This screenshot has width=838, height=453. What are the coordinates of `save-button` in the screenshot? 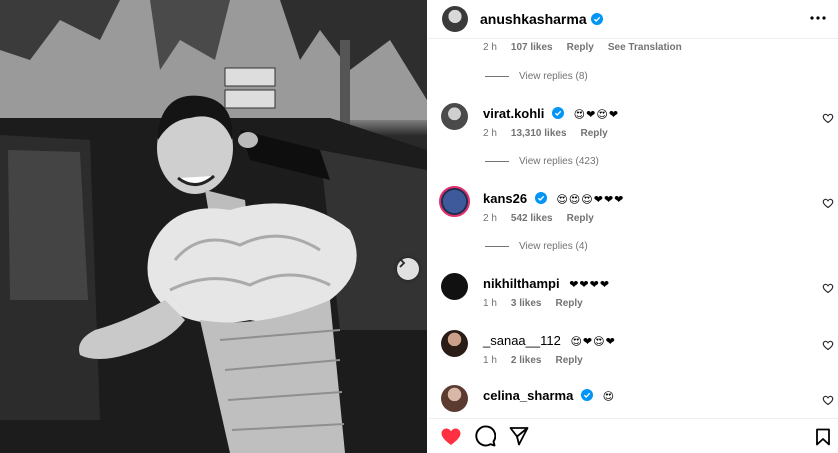 It's located at (823, 437).